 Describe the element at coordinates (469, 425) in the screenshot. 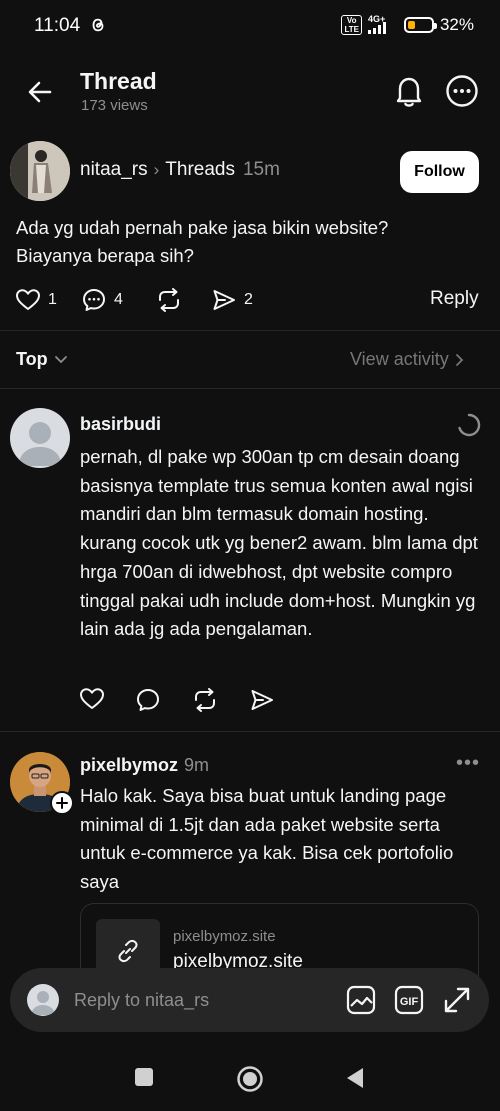

I see `loading-spinner-icon` at that location.